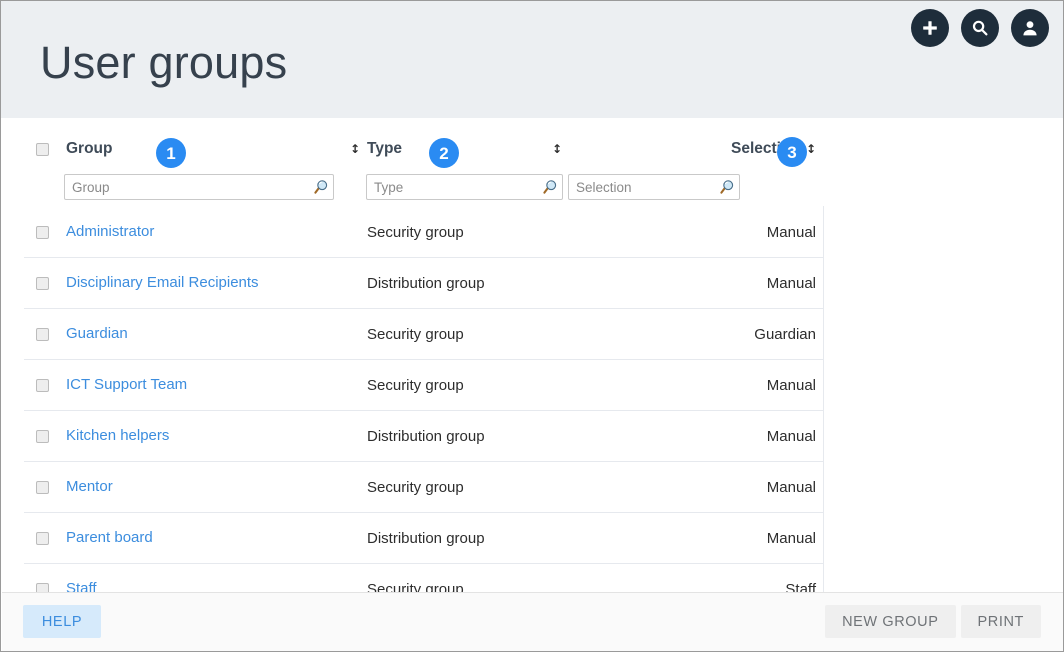  I want to click on account-button, so click(1030, 28).